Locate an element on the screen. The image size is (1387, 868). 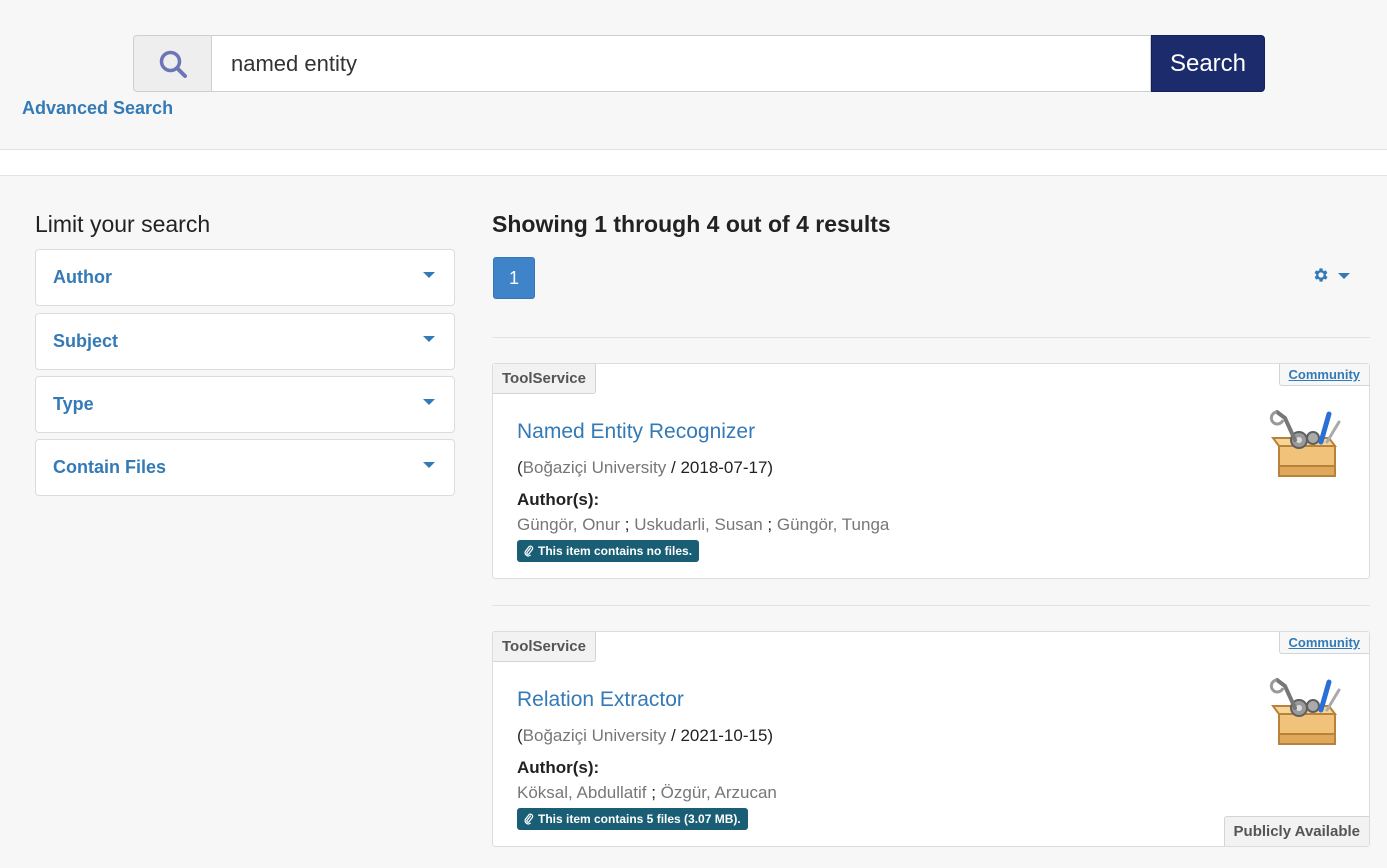
facet-label: Author is located at coordinates (82, 277).